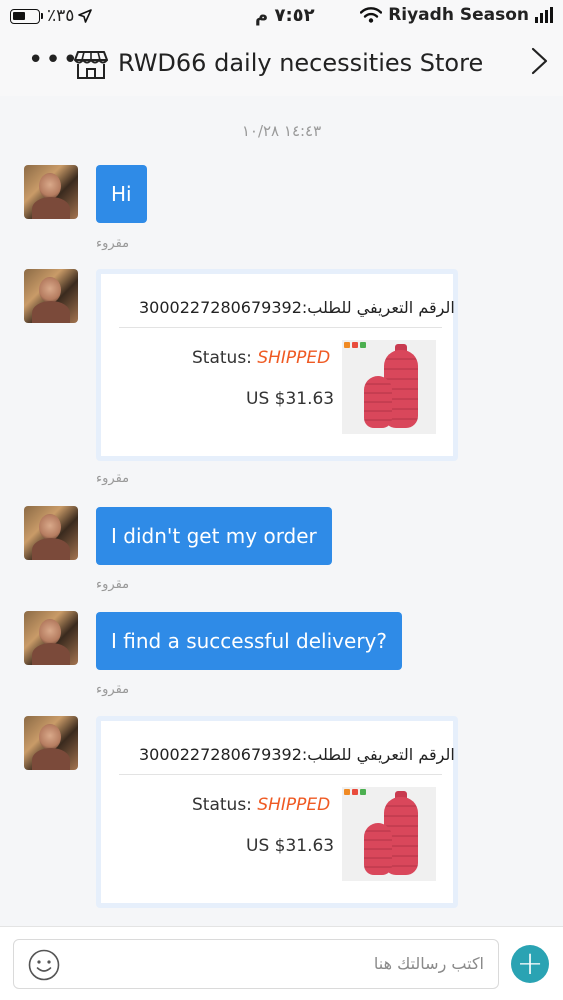 The width and height of the screenshot is (563, 1000). Describe the element at coordinates (25, 16) in the screenshot. I see `battery-icon` at that location.